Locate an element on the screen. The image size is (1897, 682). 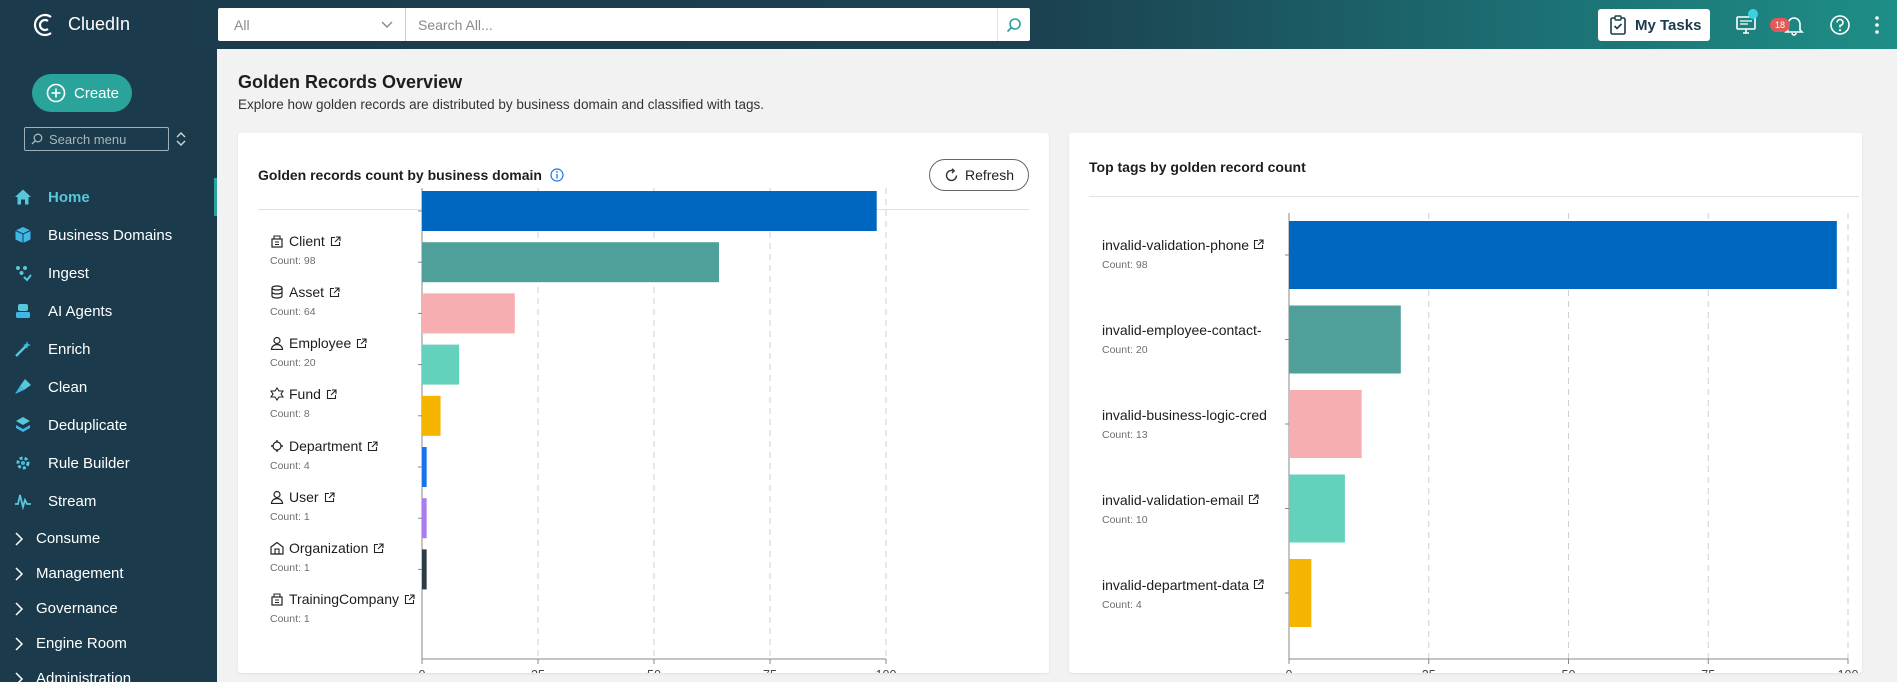
search-button is located at coordinates (1013, 24).